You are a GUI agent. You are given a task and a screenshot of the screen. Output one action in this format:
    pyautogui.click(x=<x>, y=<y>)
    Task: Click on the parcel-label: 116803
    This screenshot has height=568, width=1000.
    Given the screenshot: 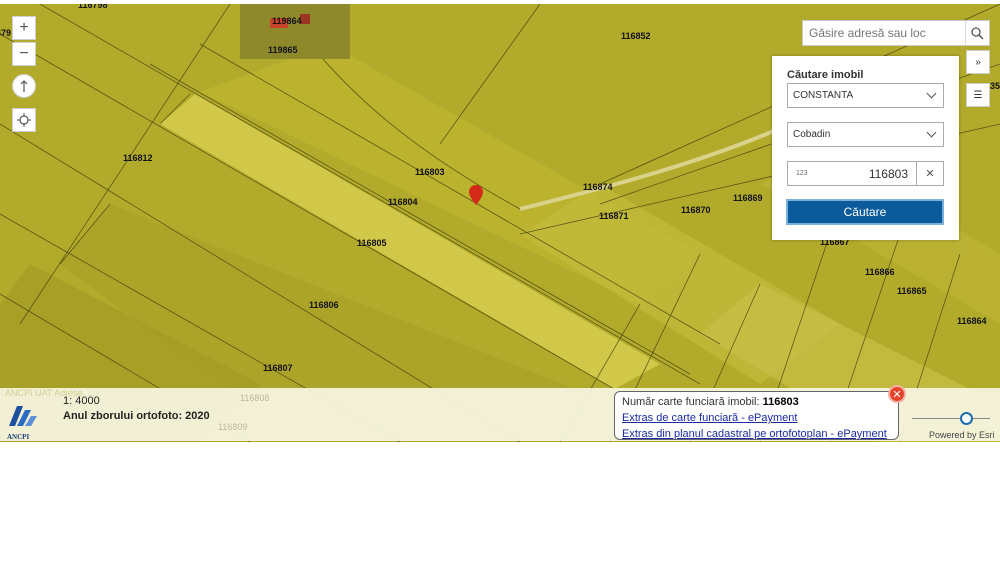 What is the action you would take?
    pyautogui.click(x=430, y=172)
    